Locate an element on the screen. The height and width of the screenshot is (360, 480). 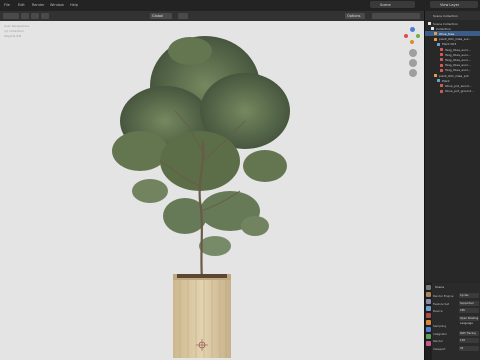
scene-tab-icon is located at coordinates (428, 308).